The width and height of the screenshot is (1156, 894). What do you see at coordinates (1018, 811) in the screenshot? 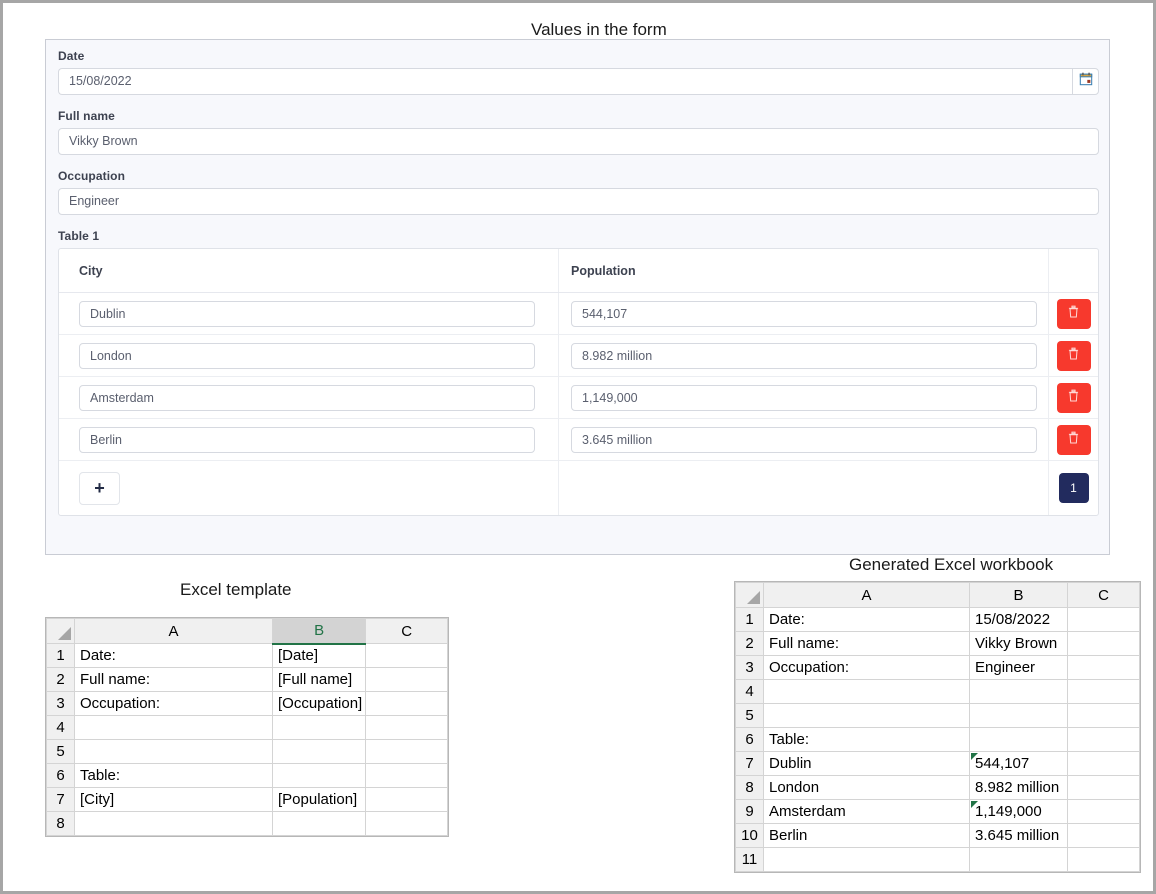
I see `cell-b: 1,149,000` at bounding box center [1018, 811].